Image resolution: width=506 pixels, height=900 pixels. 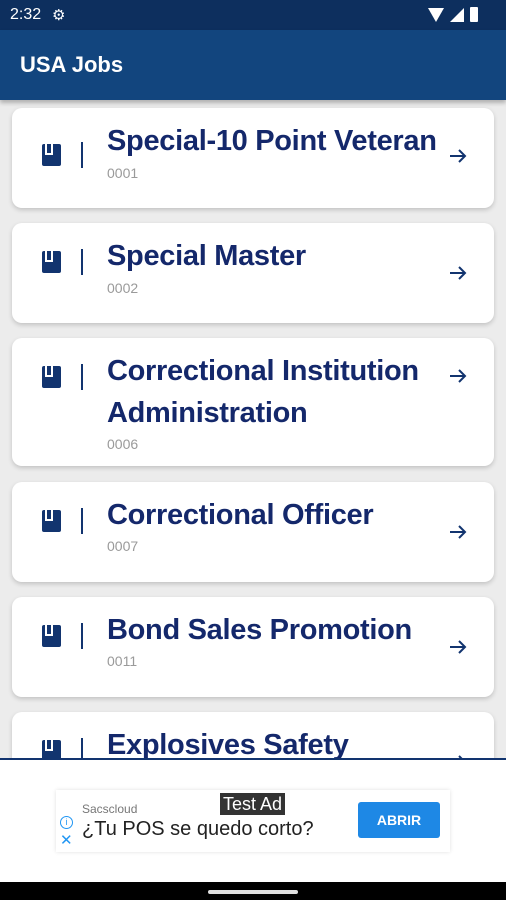 I want to click on job-title: Bond Sales Promotion, so click(x=259, y=630).